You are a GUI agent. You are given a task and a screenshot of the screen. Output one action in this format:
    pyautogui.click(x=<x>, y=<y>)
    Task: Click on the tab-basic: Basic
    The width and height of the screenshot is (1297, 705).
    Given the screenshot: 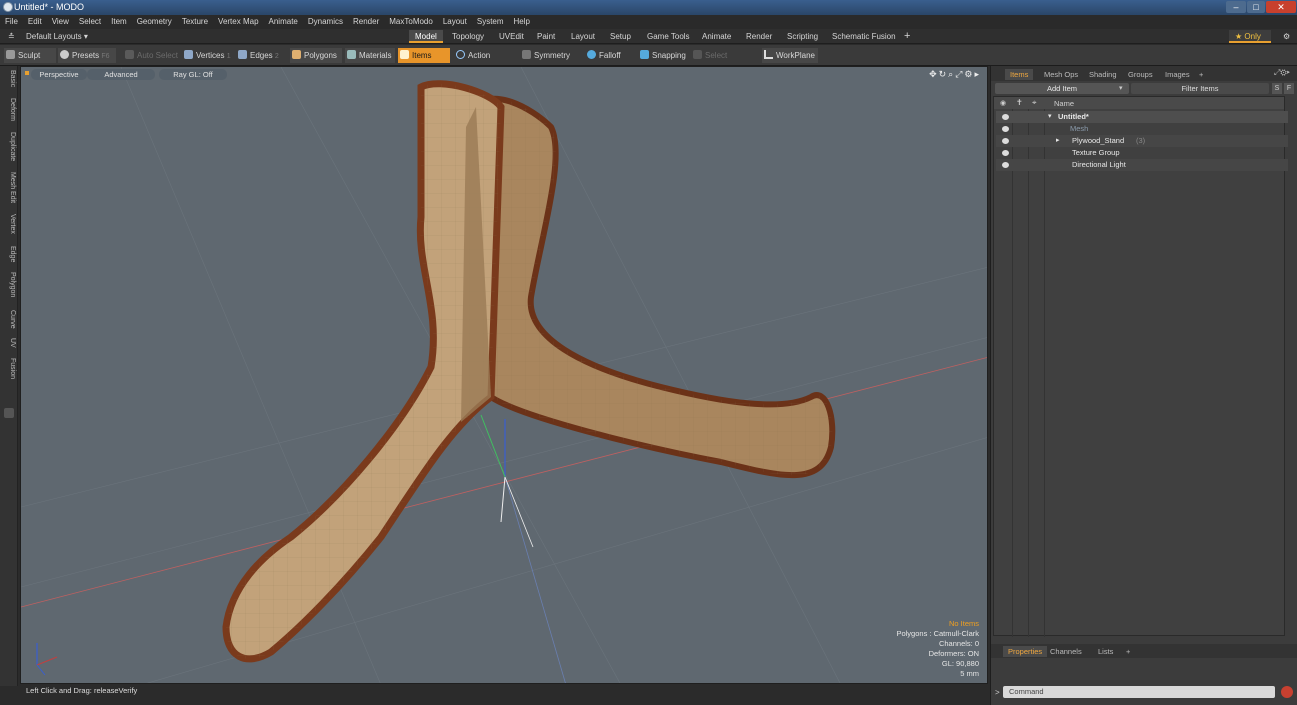 What is the action you would take?
    pyautogui.click(x=9, y=78)
    